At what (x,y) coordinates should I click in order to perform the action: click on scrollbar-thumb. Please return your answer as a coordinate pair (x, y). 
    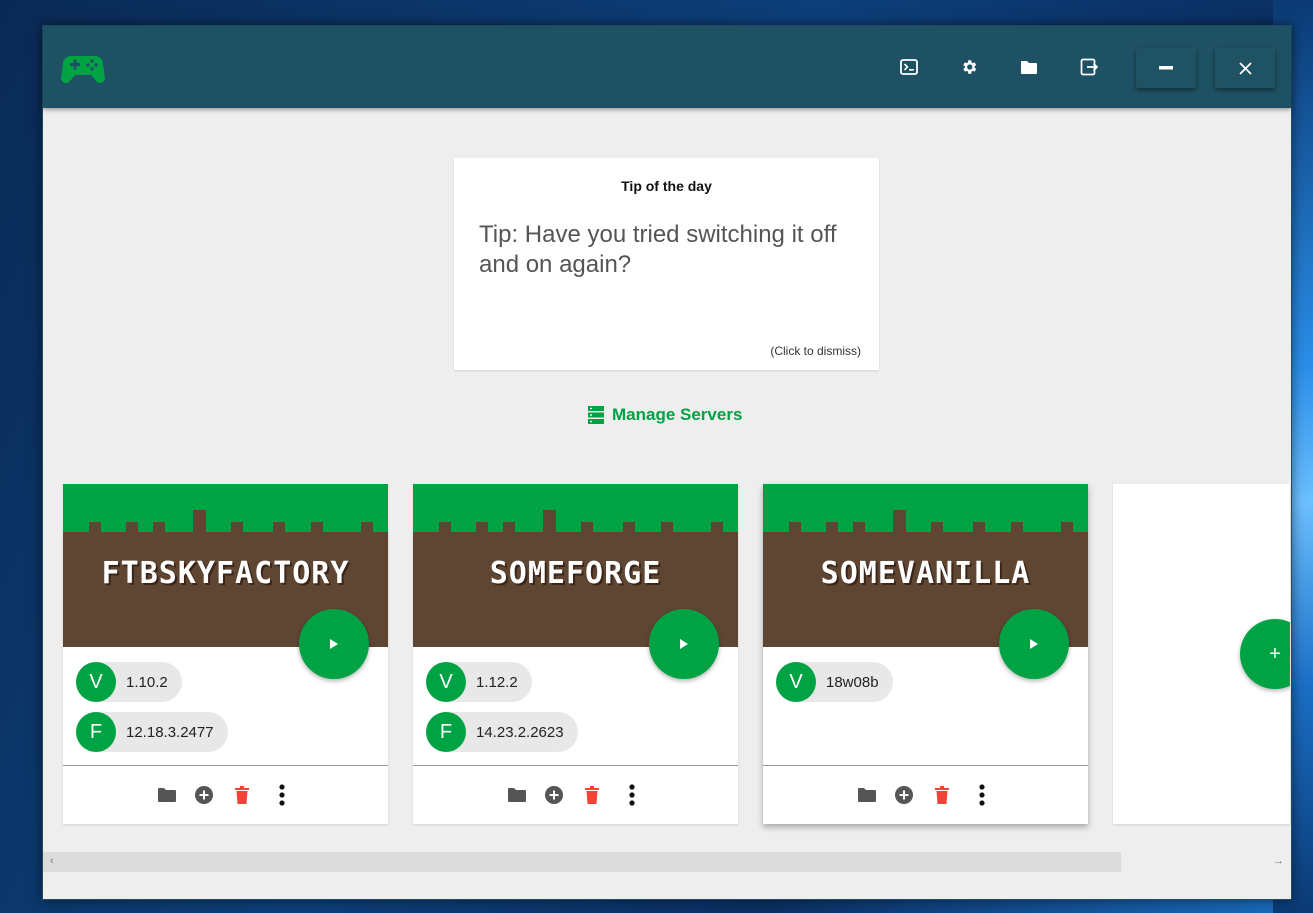
    Looking at the image, I should click on (582, 862).